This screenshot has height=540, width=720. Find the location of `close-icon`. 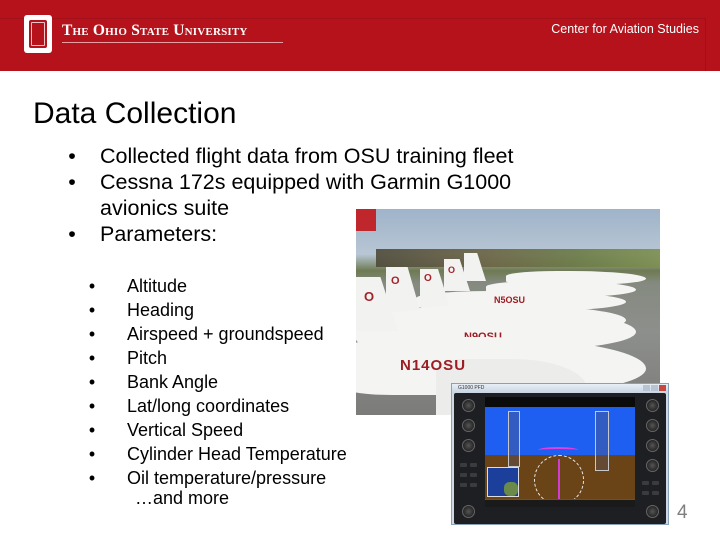

close-icon is located at coordinates (662, 388).